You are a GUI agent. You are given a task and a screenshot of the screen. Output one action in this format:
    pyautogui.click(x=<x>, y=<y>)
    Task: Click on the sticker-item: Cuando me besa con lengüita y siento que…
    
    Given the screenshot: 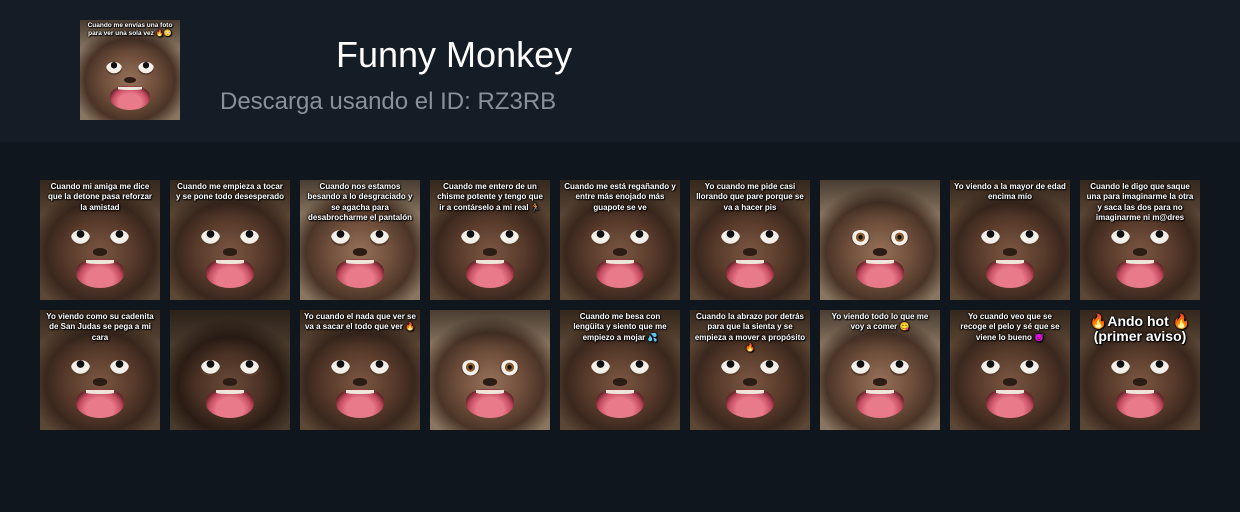 What is the action you would take?
    pyautogui.click(x=620, y=370)
    